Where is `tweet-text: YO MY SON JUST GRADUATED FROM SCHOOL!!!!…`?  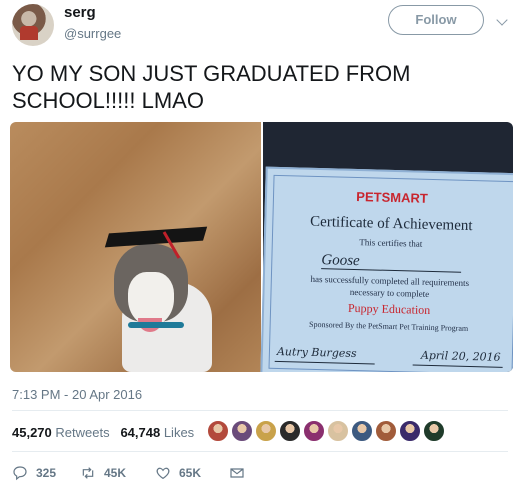
tweet-text: YO MY SON JUST GRADUATED FROM SCHOOL!!!!… is located at coordinates (211, 87).